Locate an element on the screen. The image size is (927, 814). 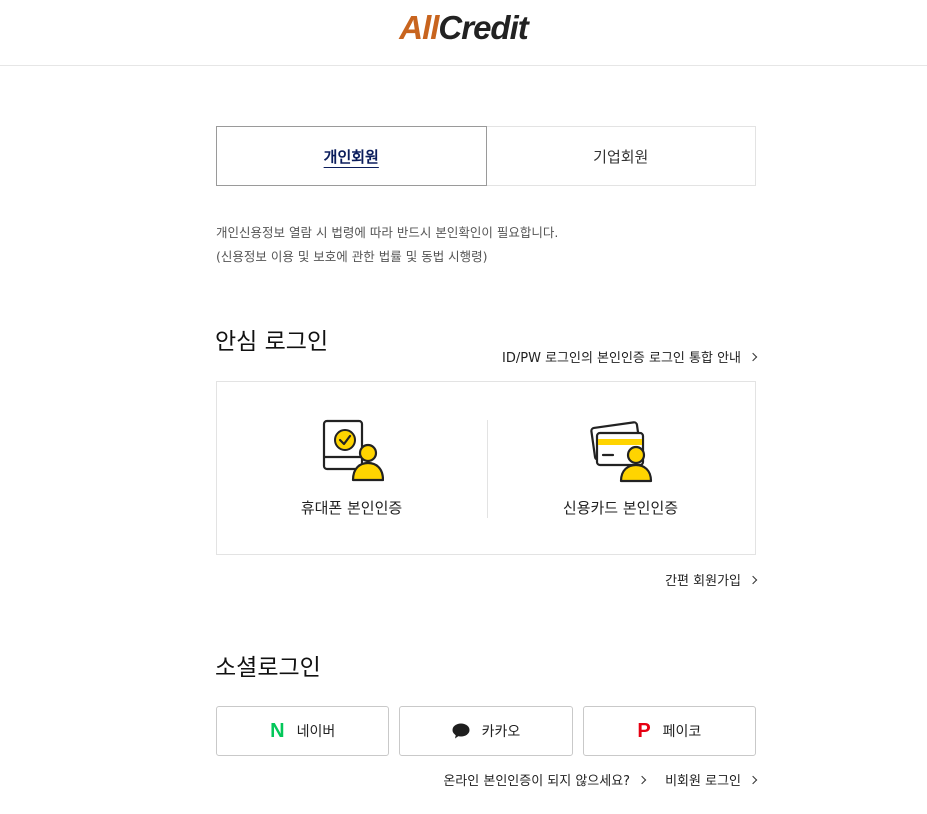
tab-corporate-member: 기업회원 is located at coordinates (621, 156).